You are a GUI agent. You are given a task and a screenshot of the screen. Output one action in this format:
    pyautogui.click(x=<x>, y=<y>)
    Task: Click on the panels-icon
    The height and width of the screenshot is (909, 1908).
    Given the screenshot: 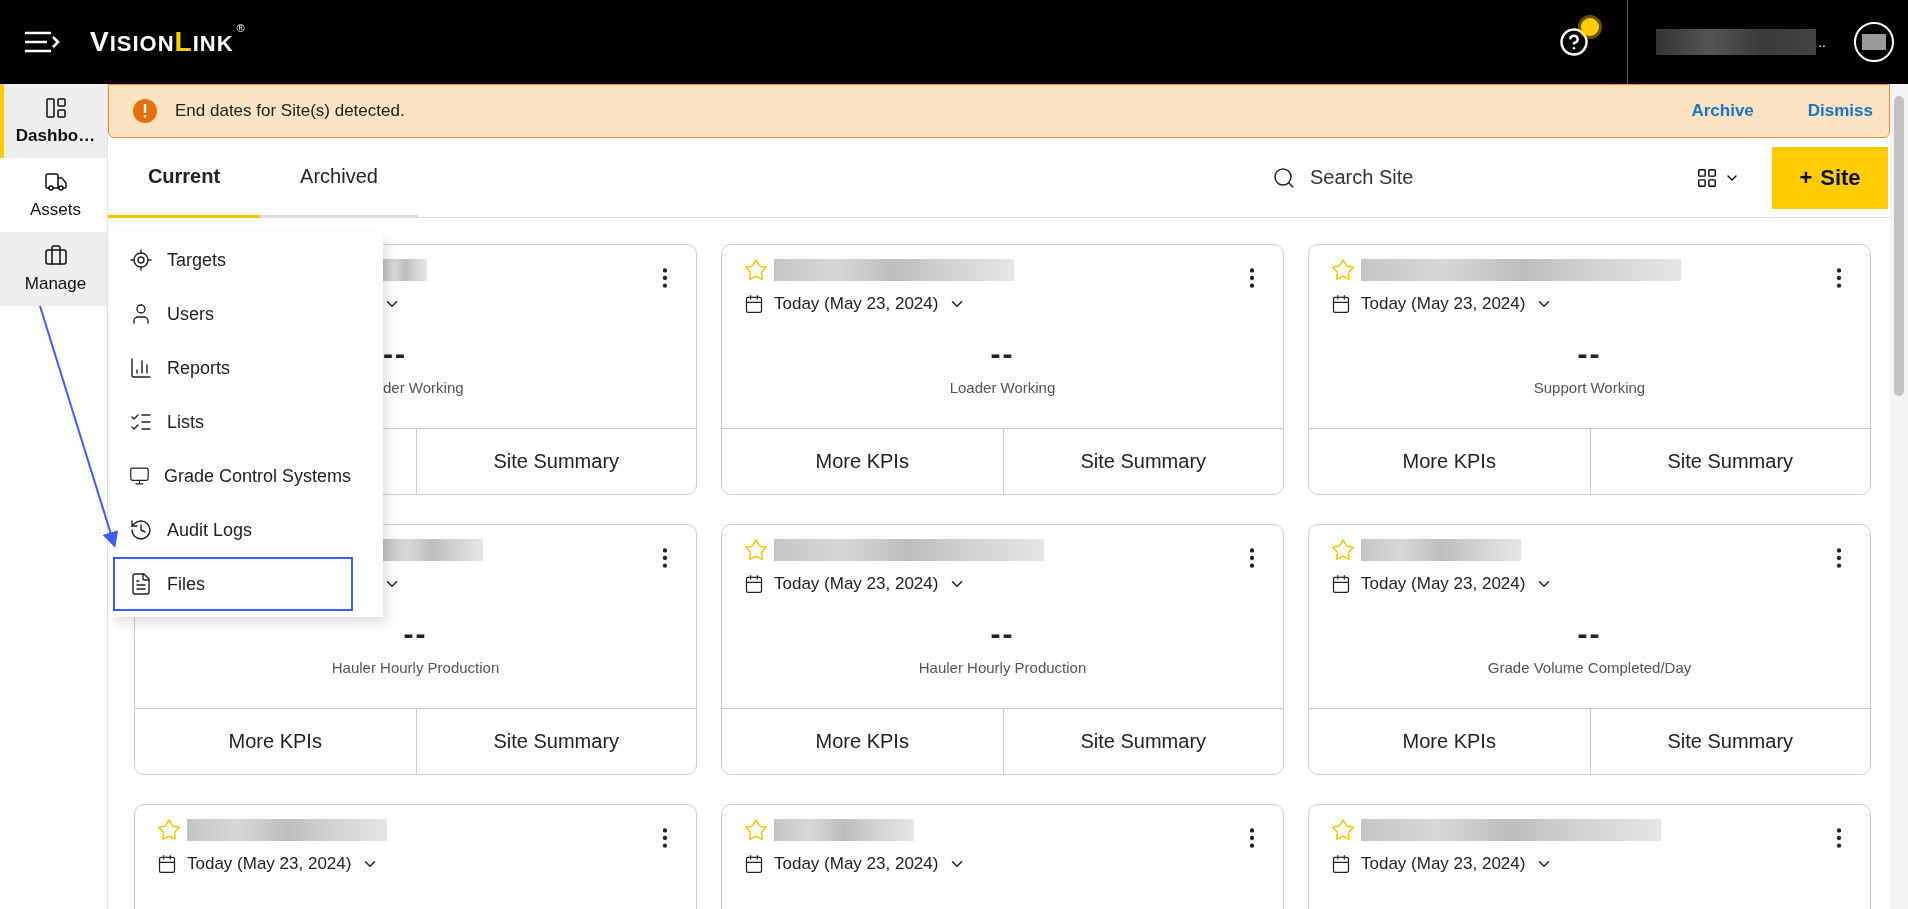 What is the action you would take?
    pyautogui.click(x=55, y=108)
    